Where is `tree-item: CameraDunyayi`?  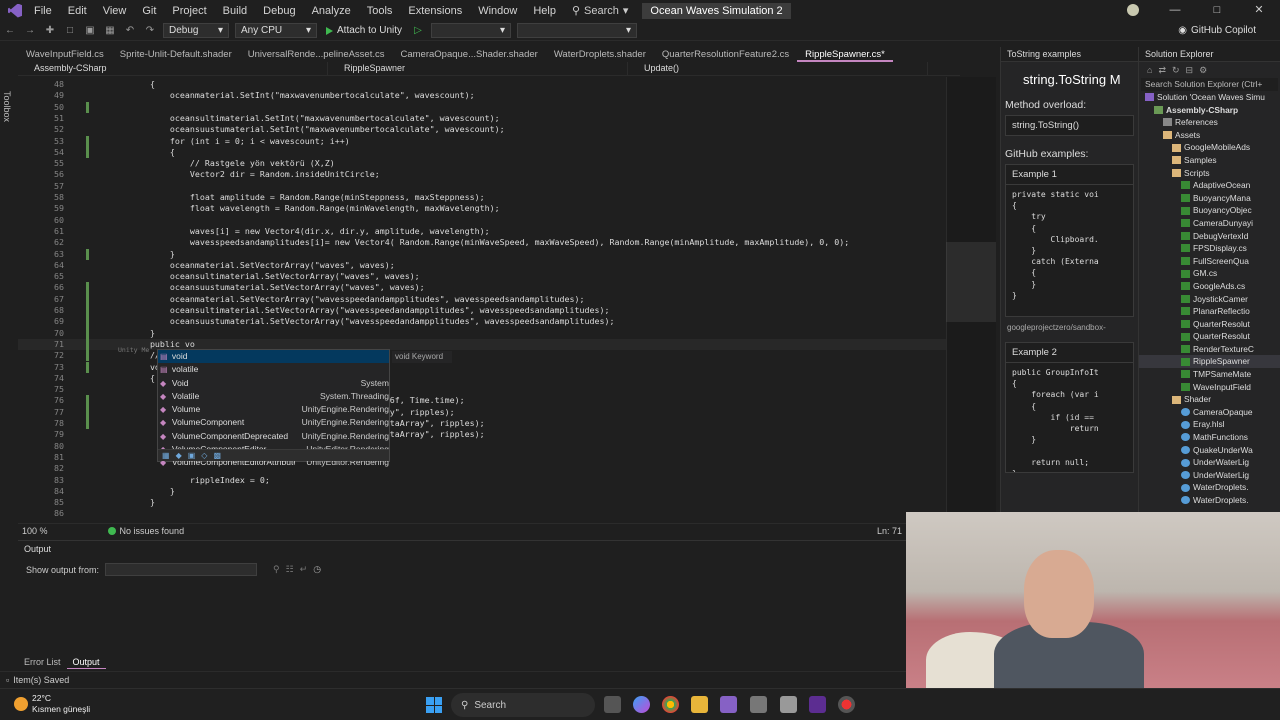
tree-item: CameraDunyayi is located at coordinates (1209, 223).